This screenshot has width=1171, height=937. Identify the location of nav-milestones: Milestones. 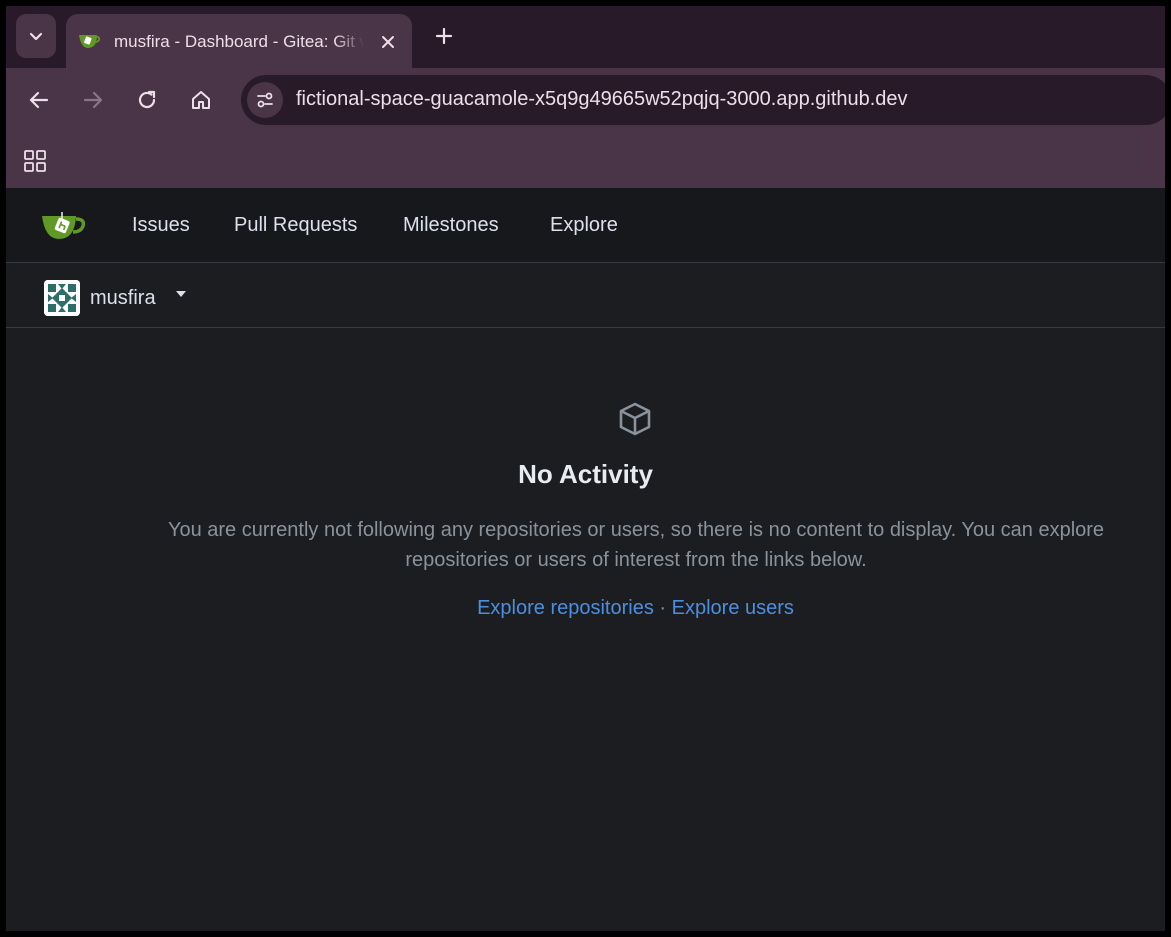
(451, 225).